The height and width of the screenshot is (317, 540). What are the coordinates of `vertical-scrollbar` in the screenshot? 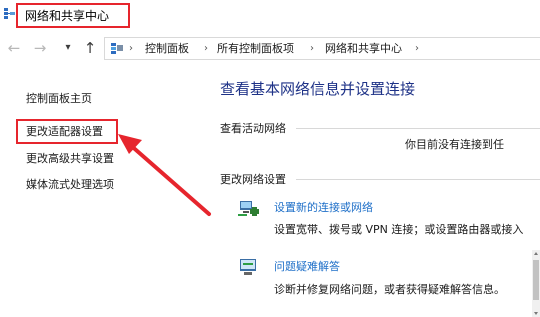 It's located at (536, 283).